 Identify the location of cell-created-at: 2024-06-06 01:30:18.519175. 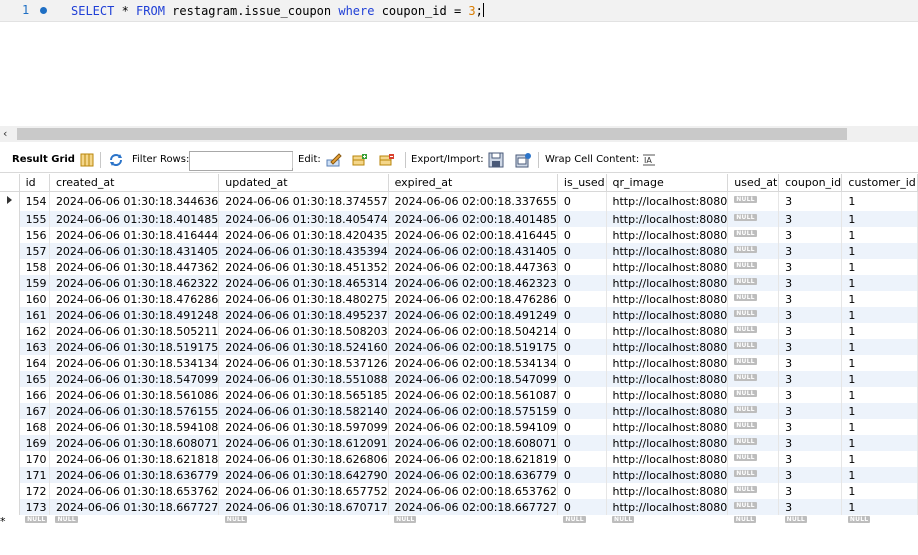
(134, 347).